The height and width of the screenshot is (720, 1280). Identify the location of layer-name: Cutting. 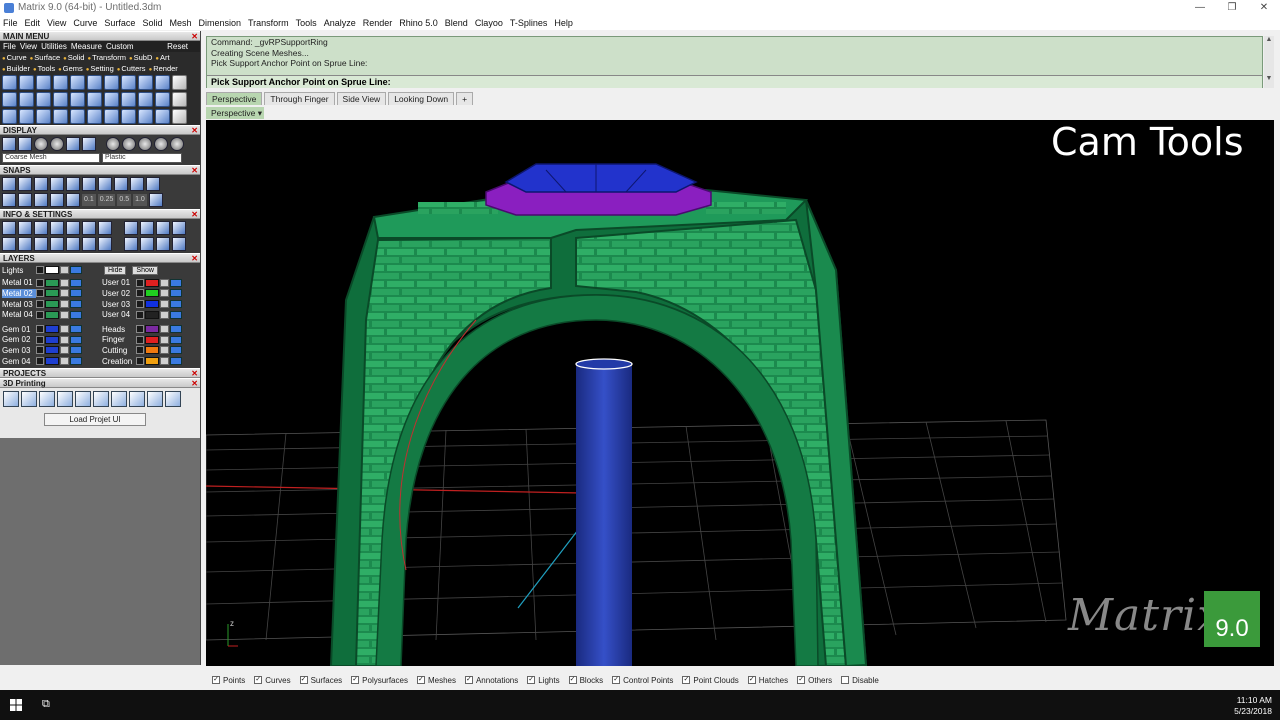
(119, 350).